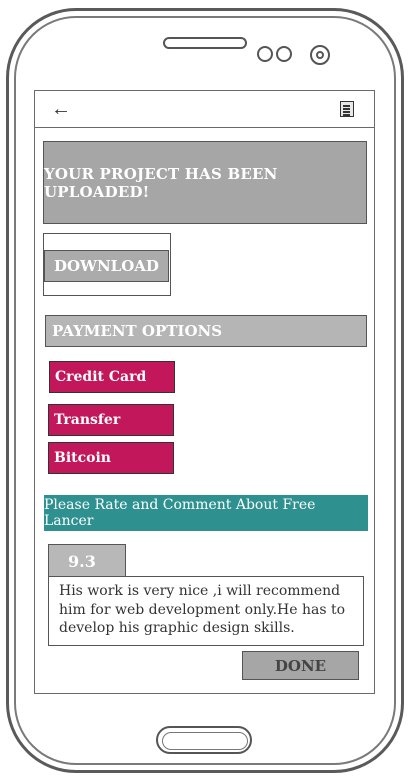  I want to click on payment-options-header: PAYMENT OPTIONS, so click(206, 331).